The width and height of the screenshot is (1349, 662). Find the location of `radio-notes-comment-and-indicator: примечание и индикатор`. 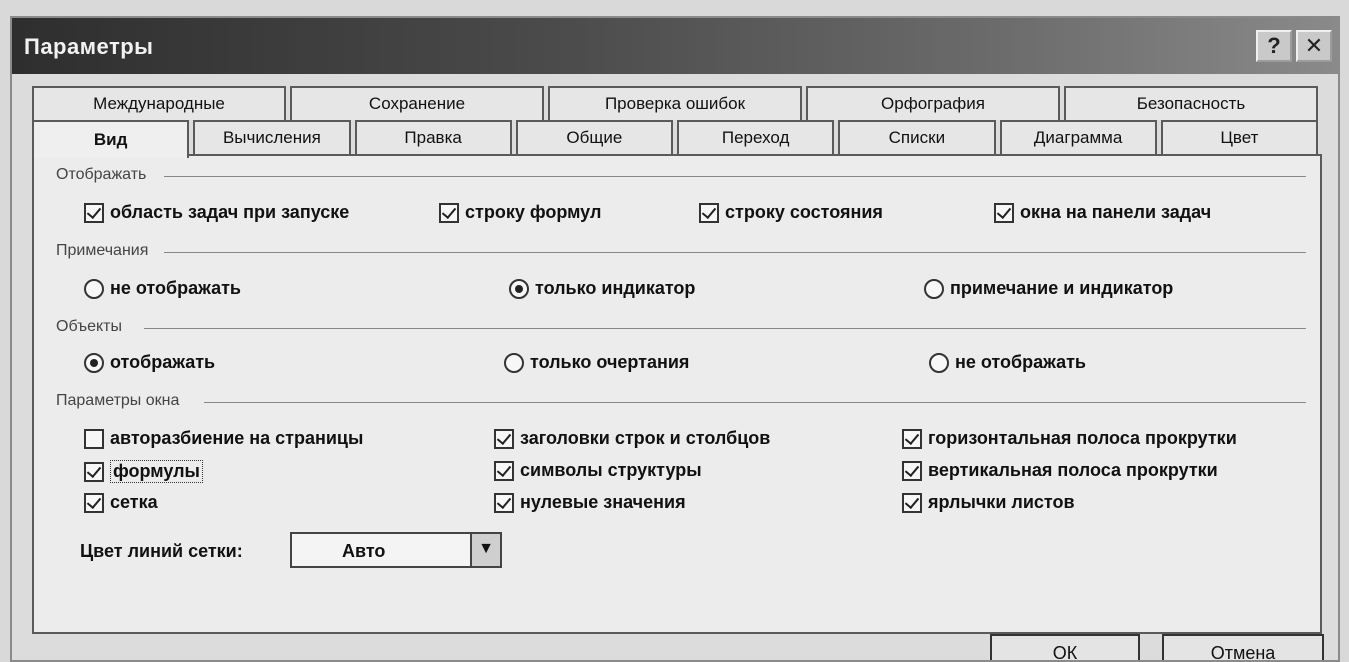

radio-notes-comment-and-indicator: примечание и индикатор is located at coordinates (1048, 288).